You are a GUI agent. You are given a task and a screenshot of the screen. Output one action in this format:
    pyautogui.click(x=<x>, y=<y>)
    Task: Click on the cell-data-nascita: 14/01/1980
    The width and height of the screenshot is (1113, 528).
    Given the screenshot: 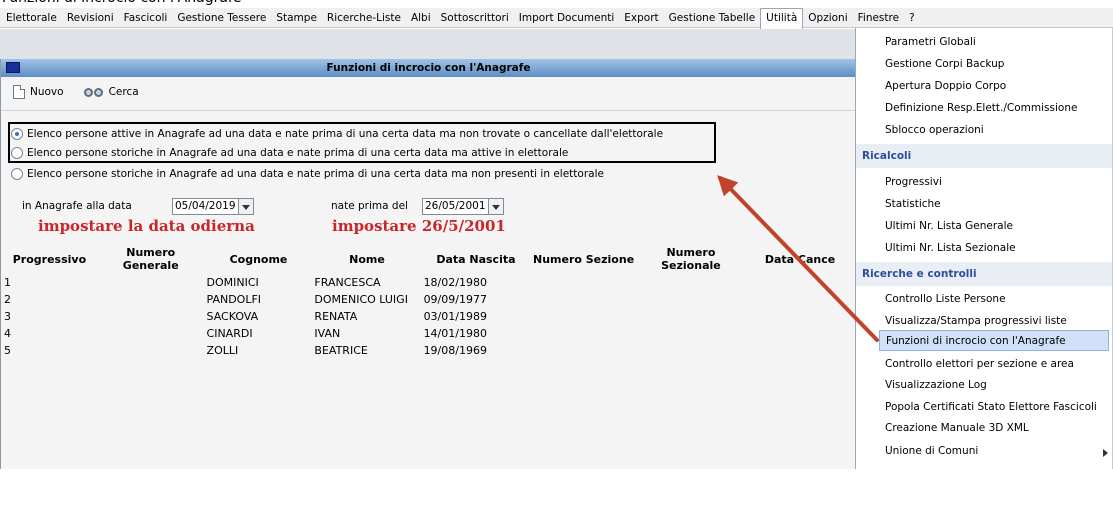 What is the action you would take?
    pyautogui.click(x=455, y=333)
    